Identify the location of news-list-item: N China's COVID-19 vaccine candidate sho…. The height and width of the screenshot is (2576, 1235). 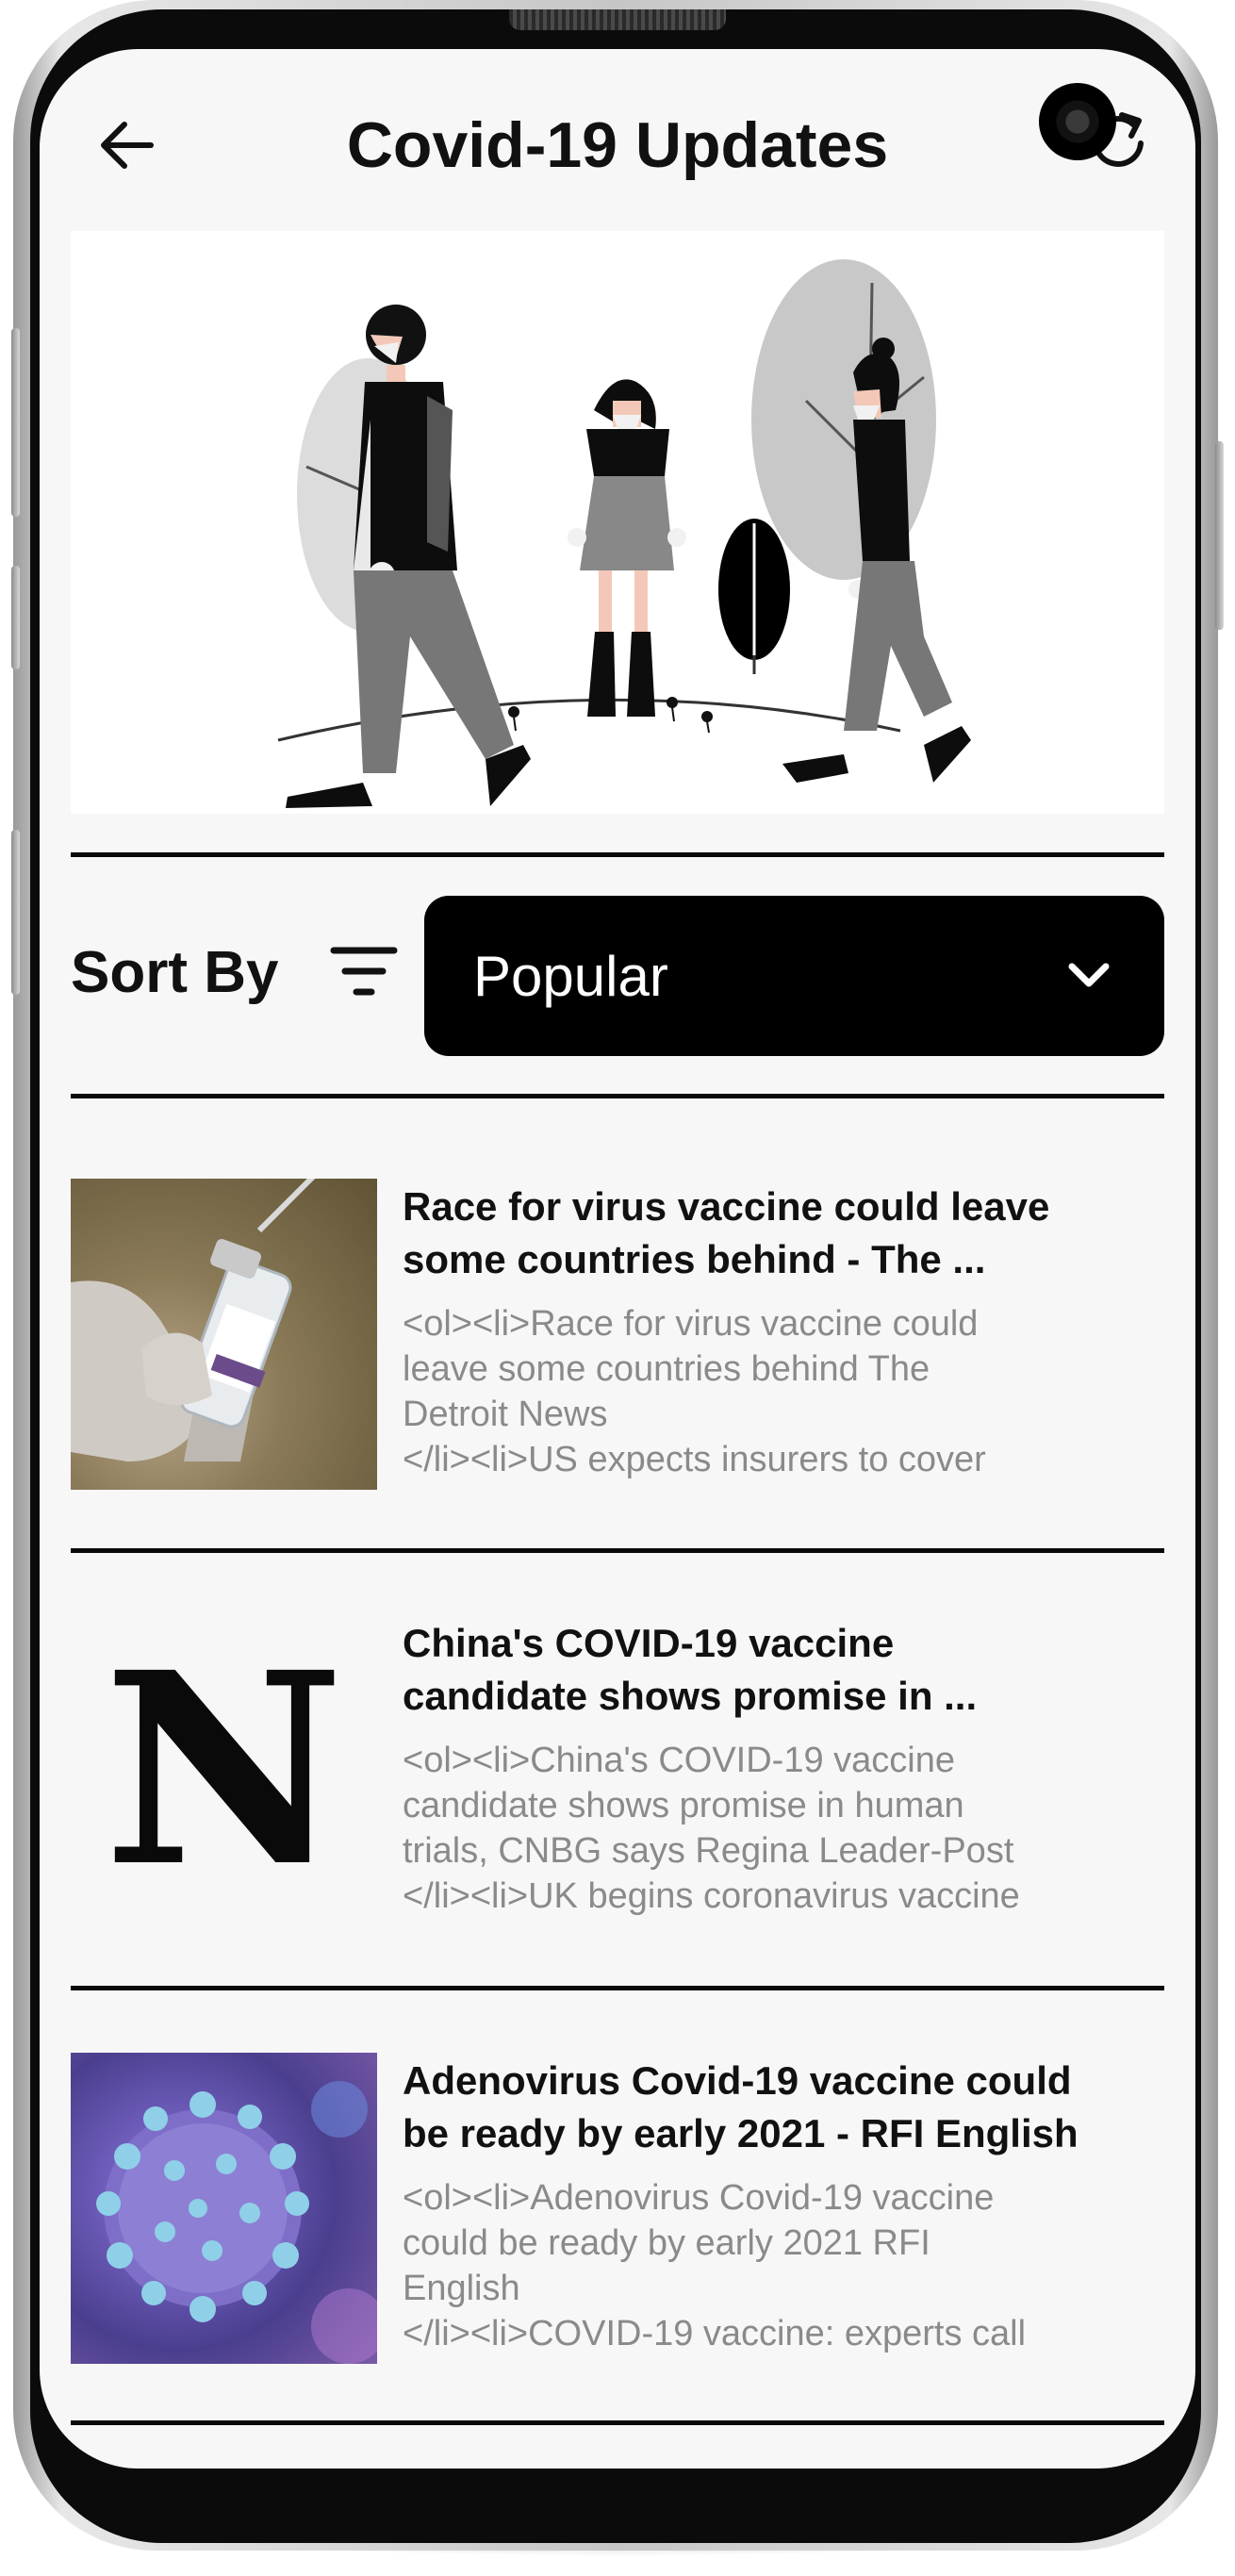
(617, 1770).